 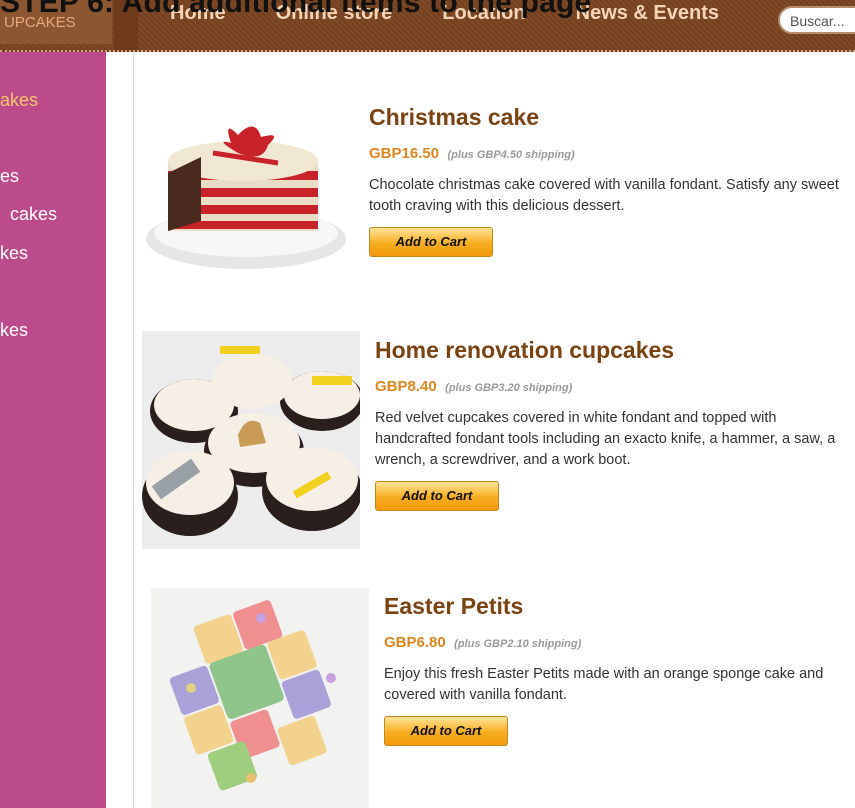 What do you see at coordinates (245, 193) in the screenshot?
I see `christmas-cake-image` at bounding box center [245, 193].